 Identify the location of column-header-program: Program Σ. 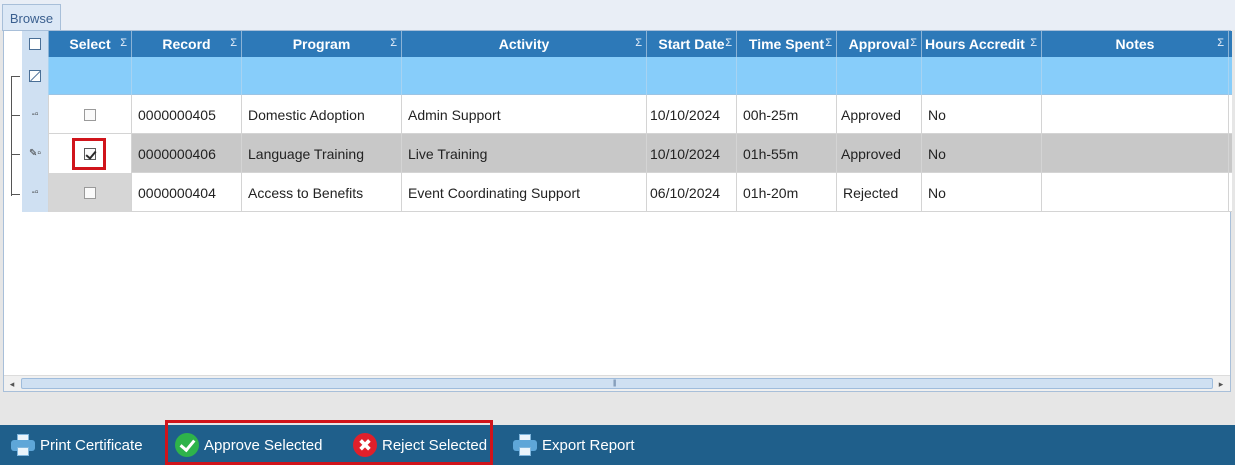
(322, 44).